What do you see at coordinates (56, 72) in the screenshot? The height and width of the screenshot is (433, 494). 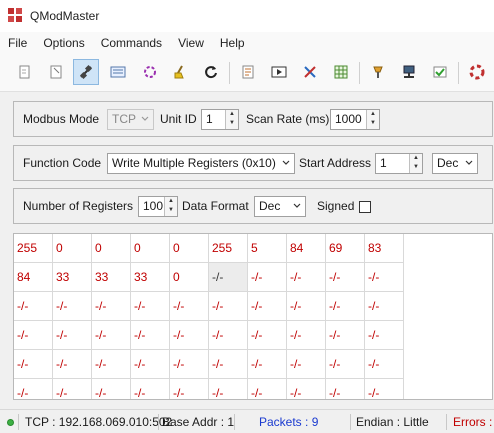 I see `save-icon` at bounding box center [56, 72].